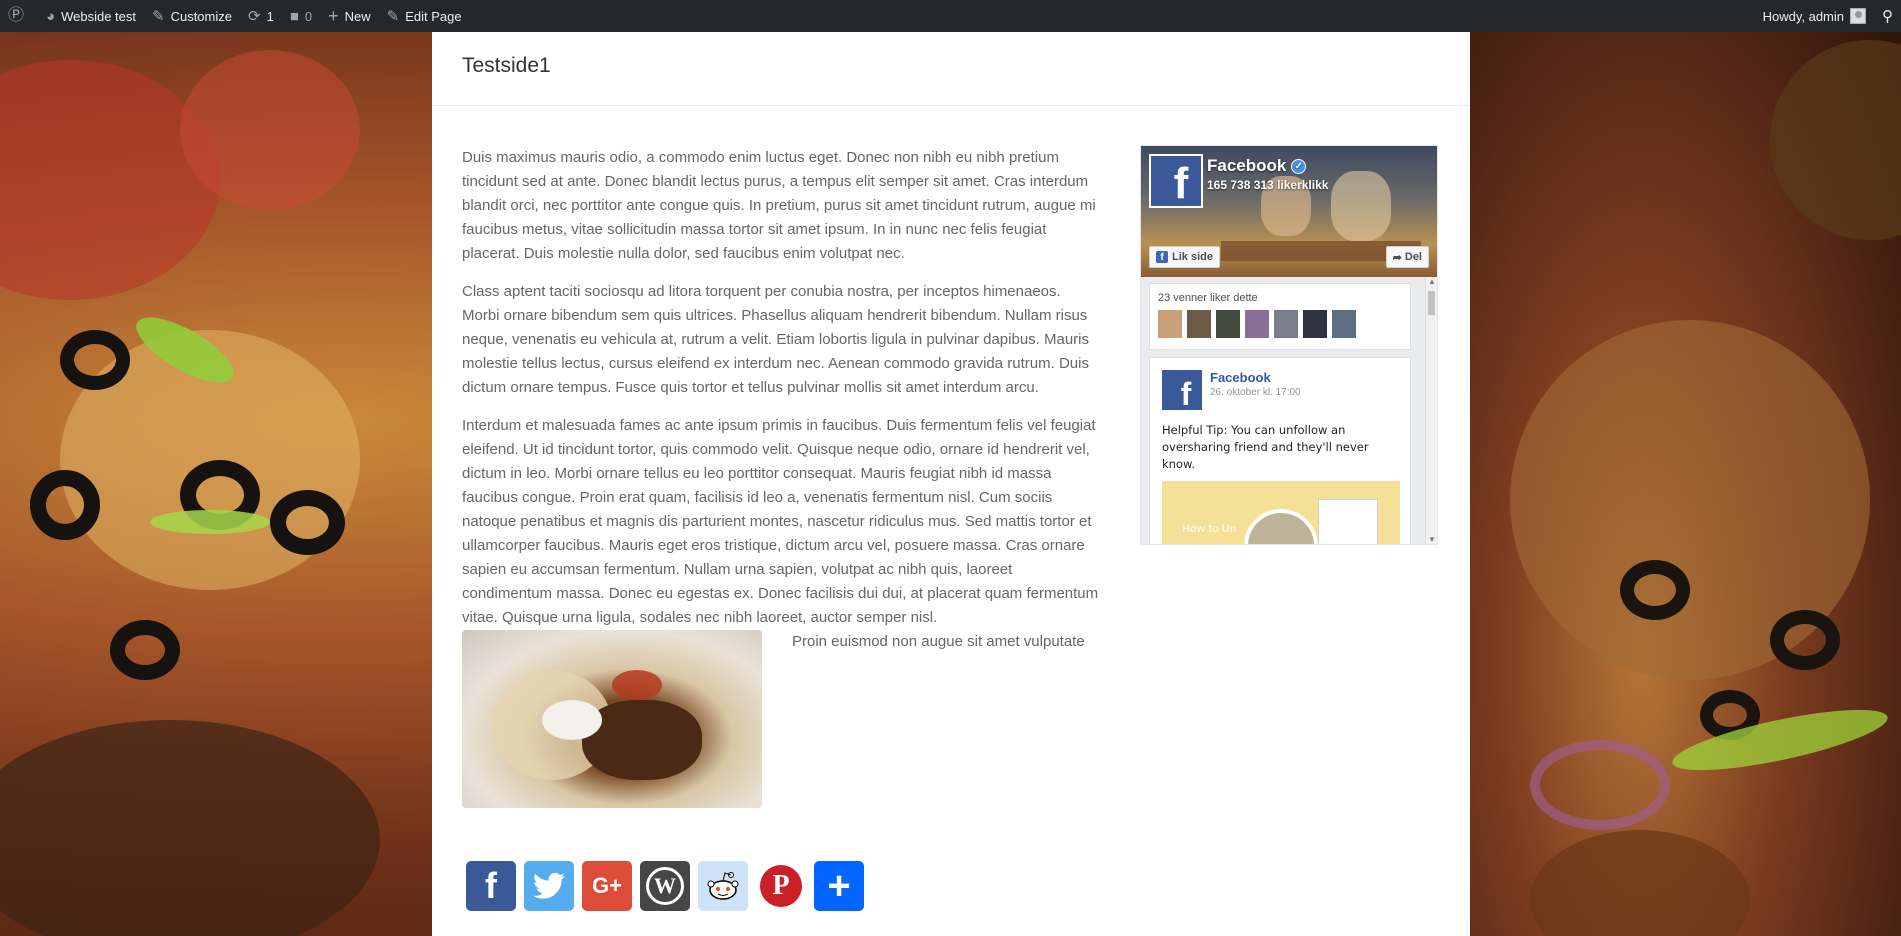  I want to click on howdy-label: Howdy, admin, so click(1803, 16).